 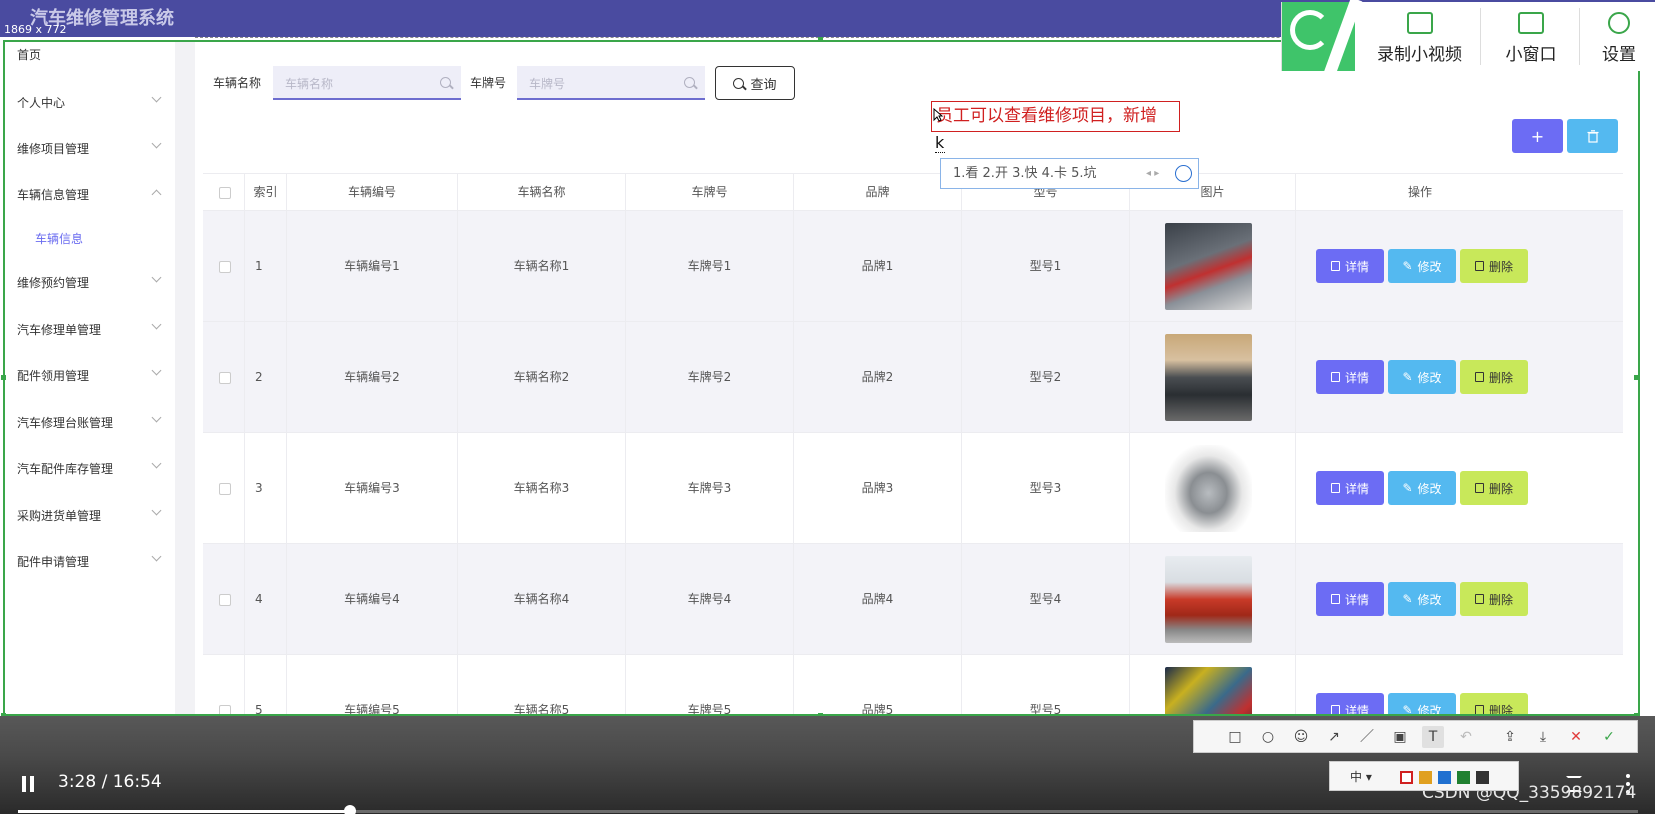 What do you see at coordinates (1531, 36) in the screenshot?
I see `mini-window-button: 小窗口` at bounding box center [1531, 36].